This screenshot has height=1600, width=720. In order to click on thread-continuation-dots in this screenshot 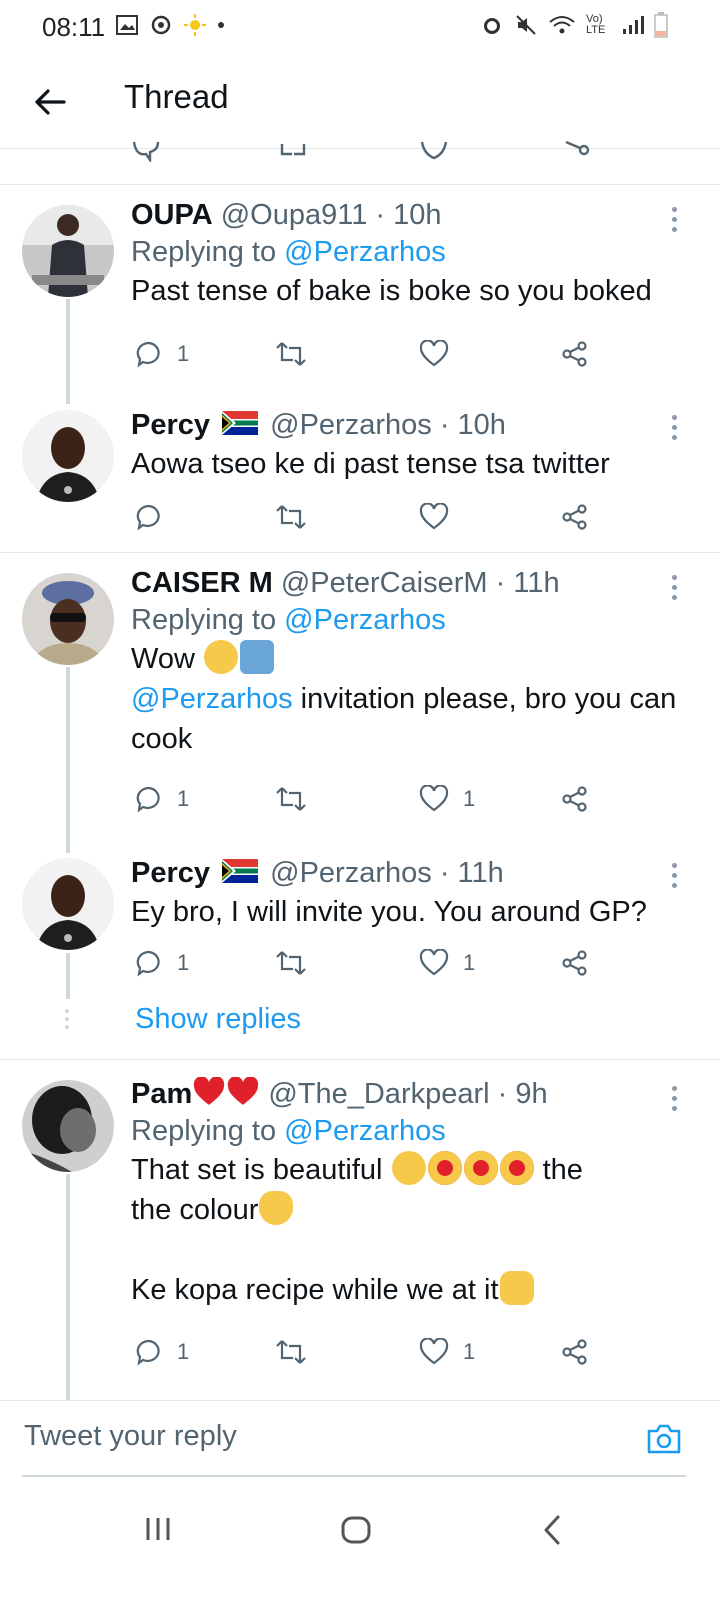, I will do `click(68, 1021)`.